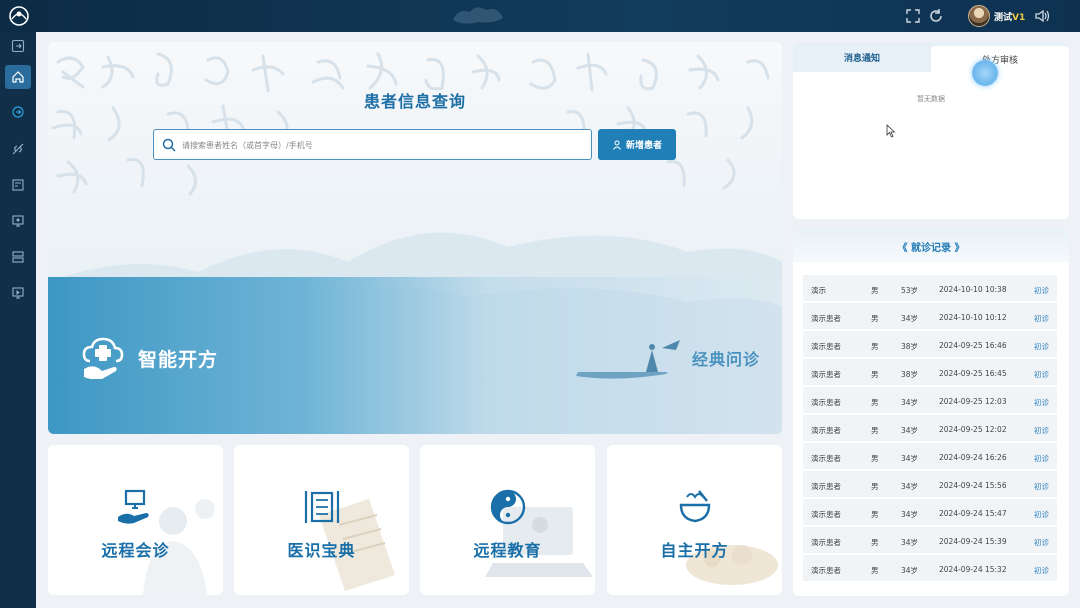  I want to click on server-icon, so click(18, 257).